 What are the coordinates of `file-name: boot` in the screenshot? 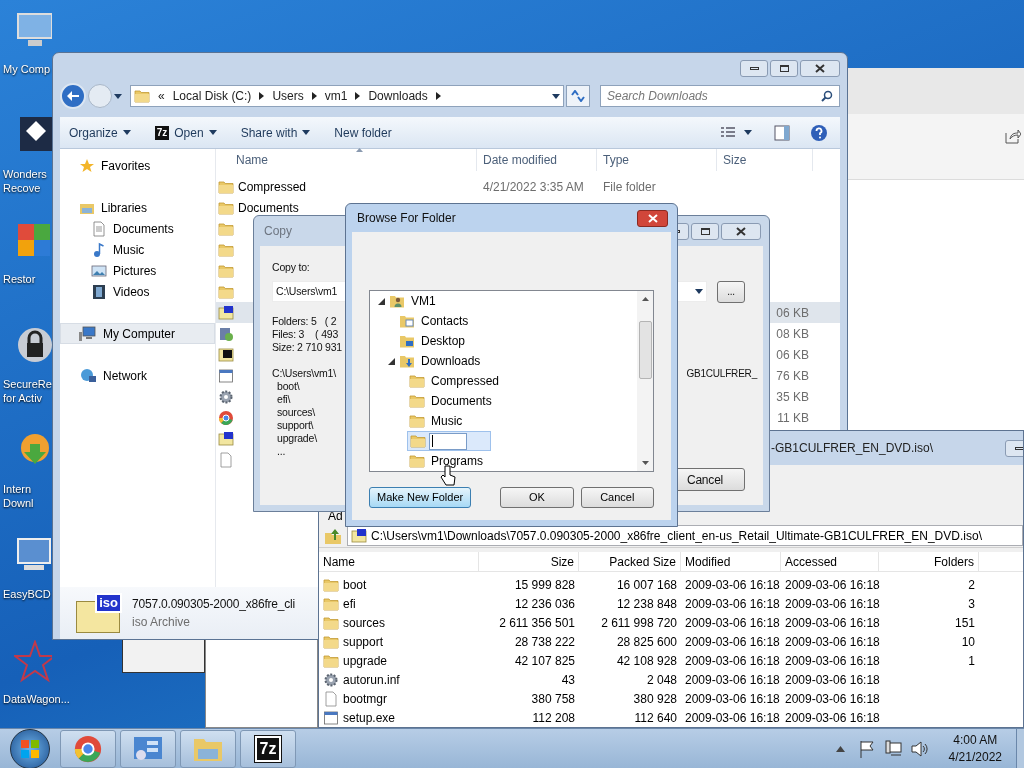 It's located at (355, 584).